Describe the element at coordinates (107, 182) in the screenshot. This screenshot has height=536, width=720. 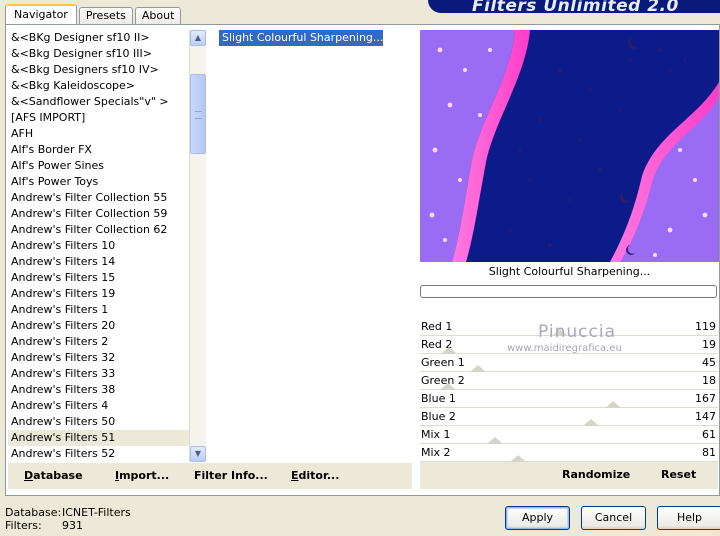
I see `filter-list-item: Alf's Power Toys` at that location.